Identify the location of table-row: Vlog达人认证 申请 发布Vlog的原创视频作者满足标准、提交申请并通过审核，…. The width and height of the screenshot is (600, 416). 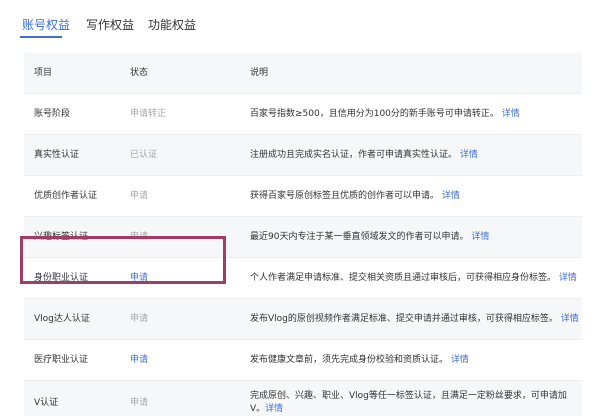
(303, 319).